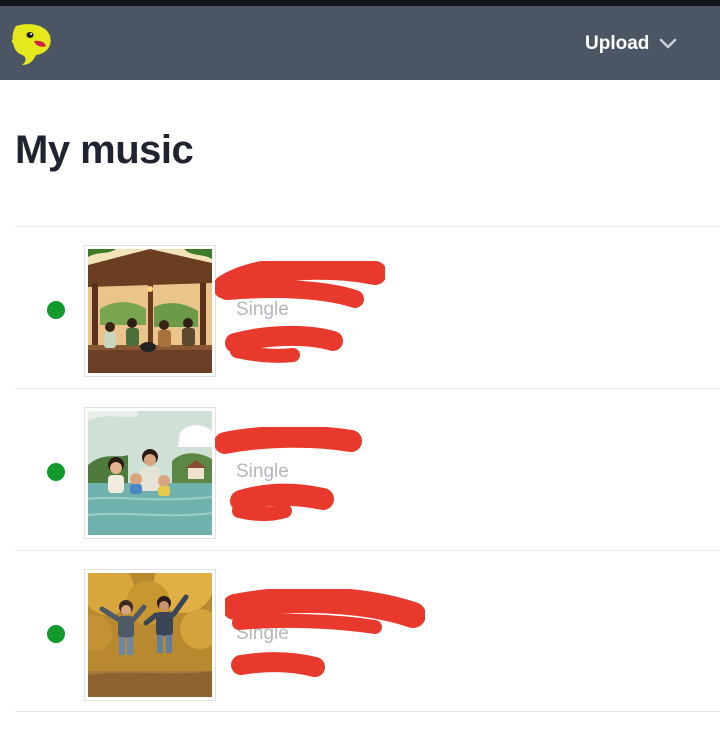  I want to click on page-title: My music, so click(104, 150).